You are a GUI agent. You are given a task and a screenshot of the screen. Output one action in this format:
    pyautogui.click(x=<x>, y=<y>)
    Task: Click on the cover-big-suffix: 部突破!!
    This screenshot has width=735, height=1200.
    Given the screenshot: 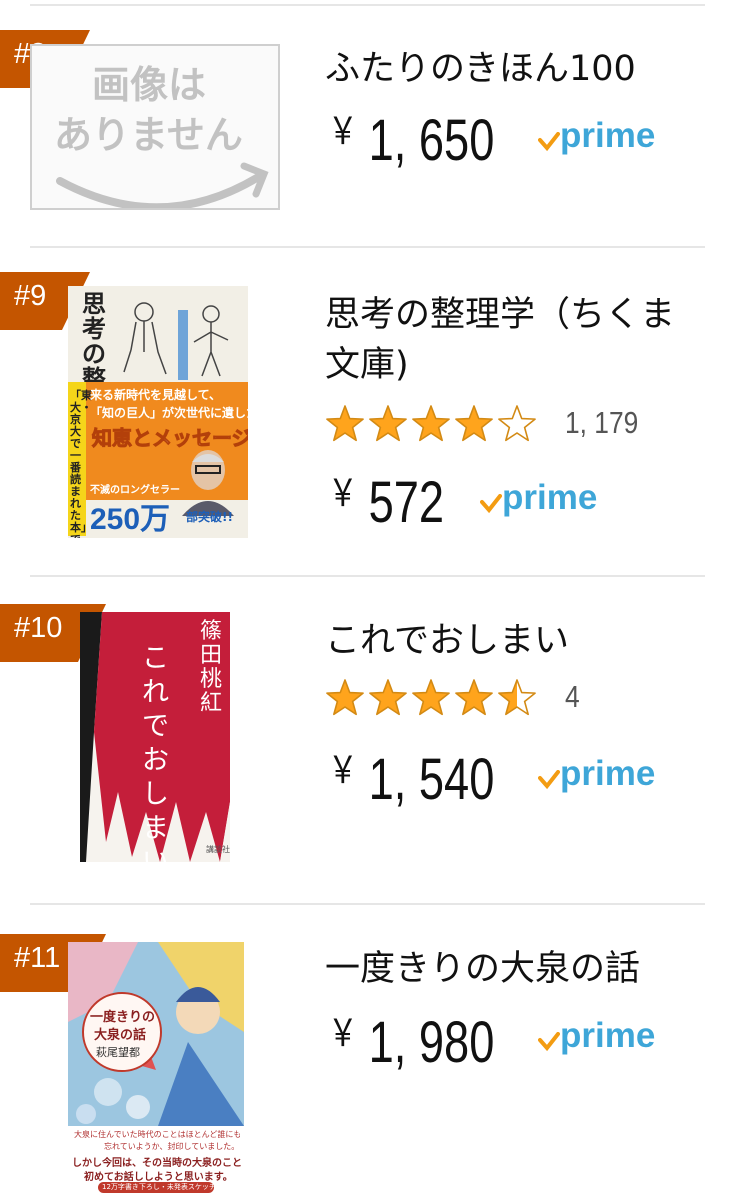 What is the action you would take?
    pyautogui.click(x=209, y=517)
    